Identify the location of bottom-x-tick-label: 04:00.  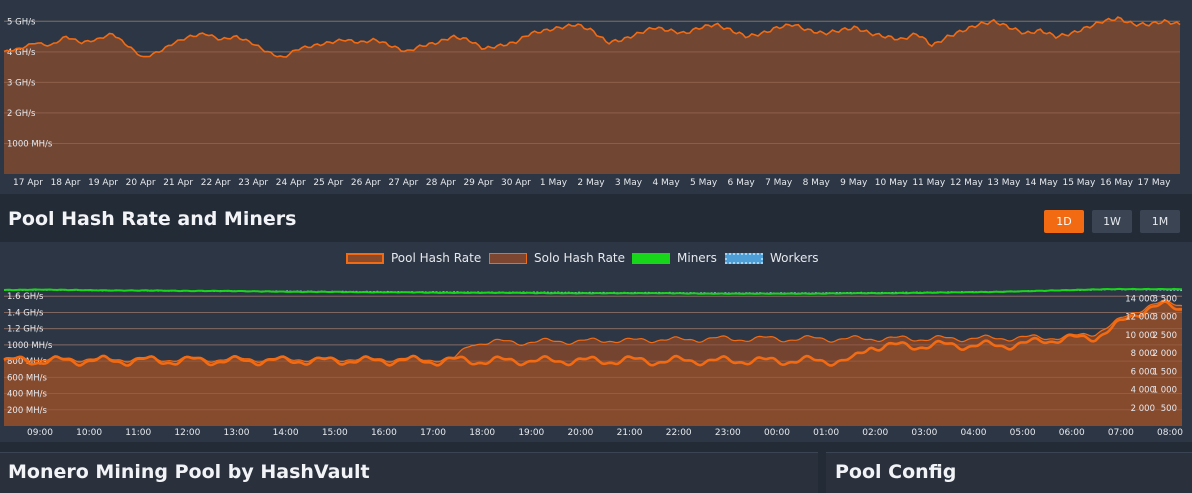
(974, 433).